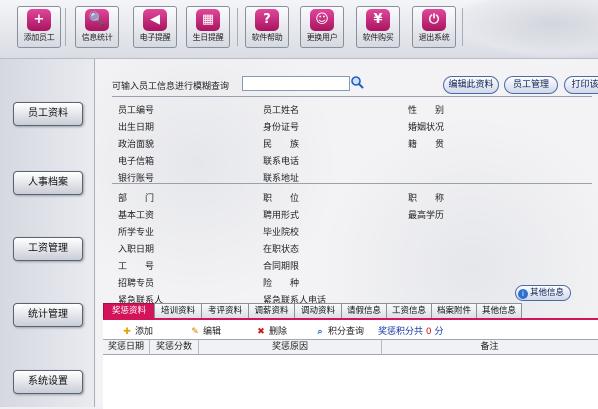  What do you see at coordinates (136, 199) in the screenshot?
I see `field-label: 部 门` at bounding box center [136, 199].